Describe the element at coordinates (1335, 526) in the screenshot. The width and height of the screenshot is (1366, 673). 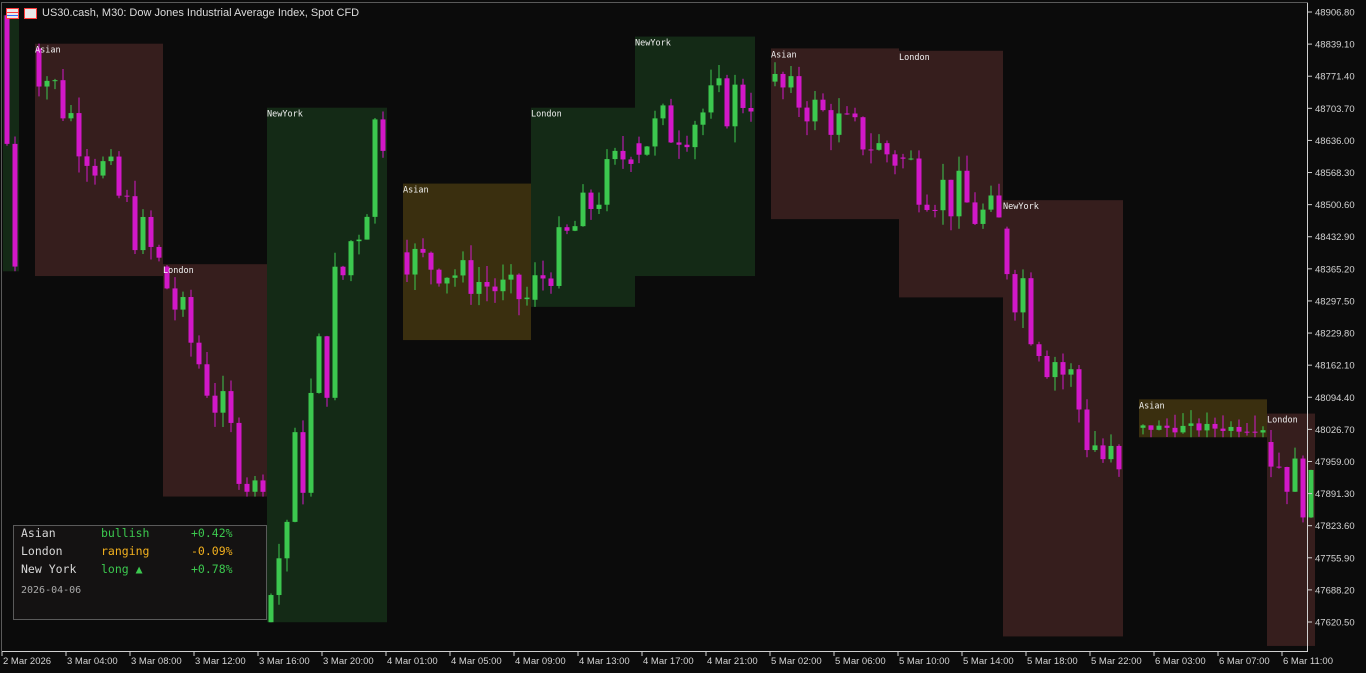
I see `price-label: 47823.60` at that location.